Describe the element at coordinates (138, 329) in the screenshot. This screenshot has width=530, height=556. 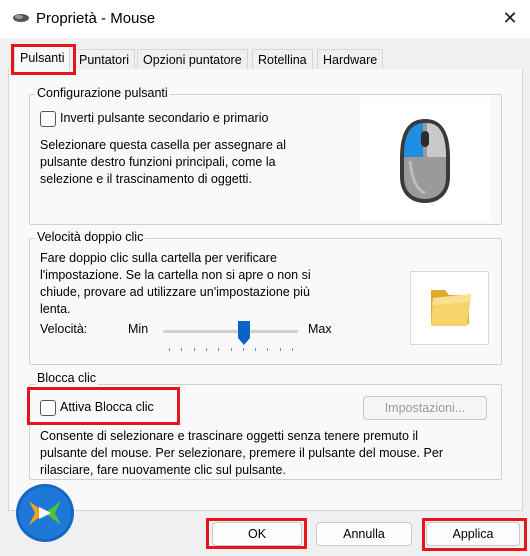
I see `speed-min-label: Min` at that location.